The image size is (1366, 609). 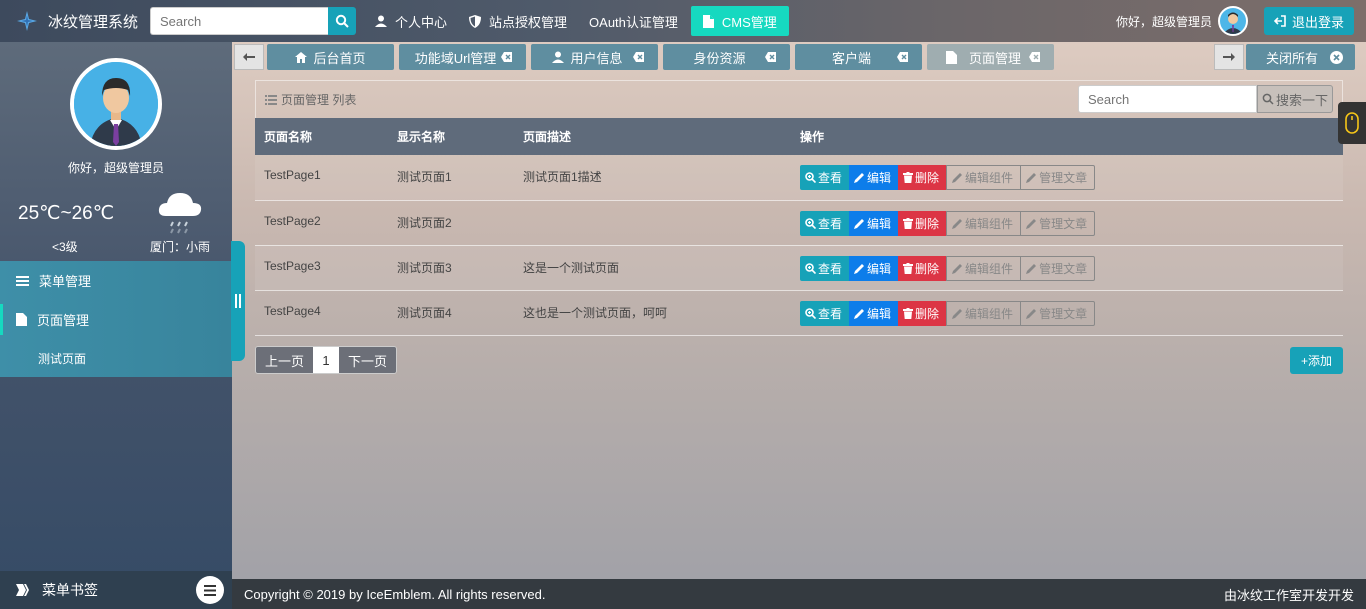 I want to click on tab-label: 客户端, so click(x=851, y=58).